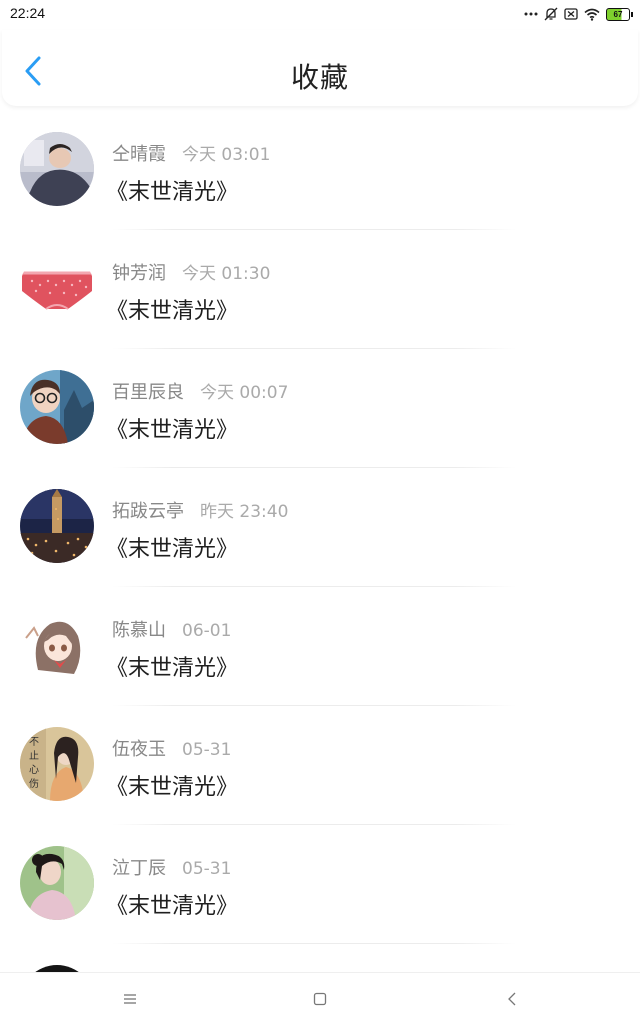  What do you see at coordinates (319, 77) in the screenshot?
I see `page-title: 收藏` at bounding box center [319, 77].